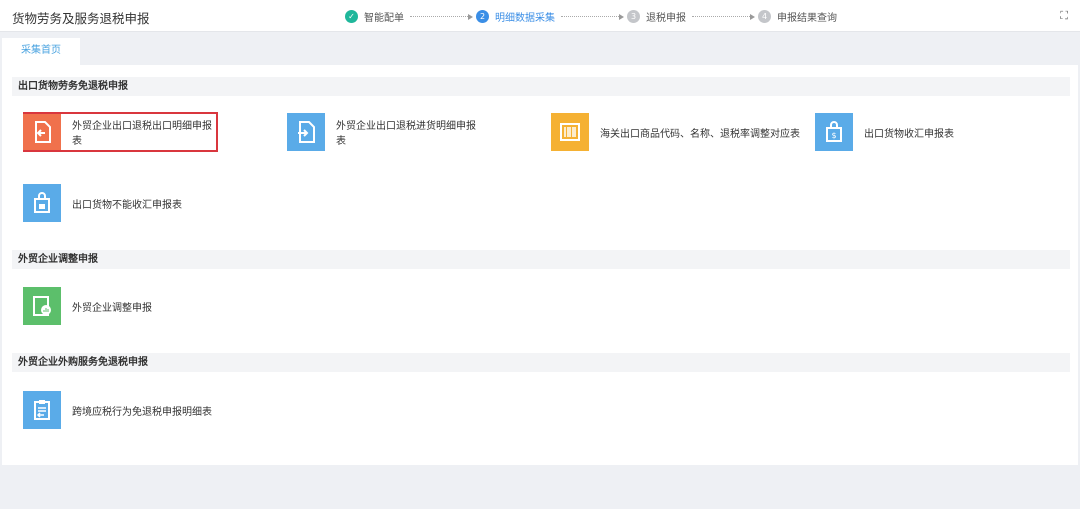  What do you see at coordinates (570, 132) in the screenshot?
I see `barcode-icon` at bounding box center [570, 132].